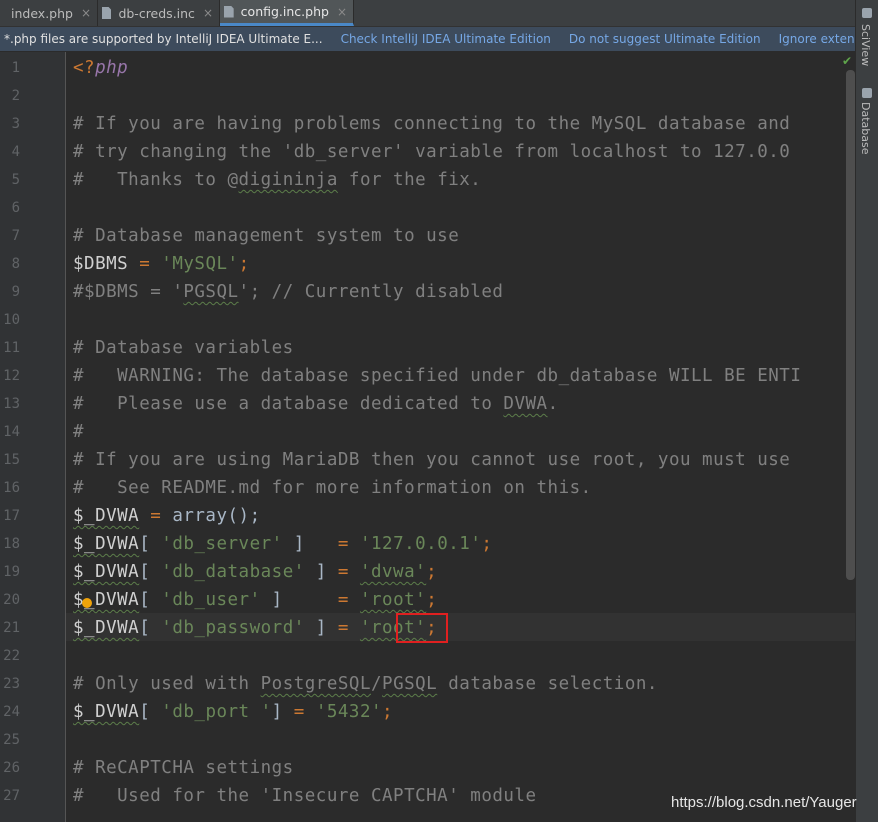 The image size is (878, 822). I want to click on line-number: 15, so click(11, 460).